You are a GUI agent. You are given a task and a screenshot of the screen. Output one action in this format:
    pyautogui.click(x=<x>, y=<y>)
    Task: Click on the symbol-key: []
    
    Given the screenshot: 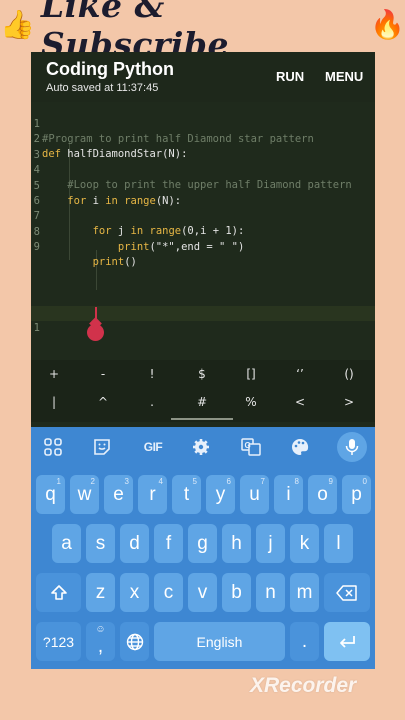 What is the action you would take?
    pyautogui.click(x=251, y=374)
    